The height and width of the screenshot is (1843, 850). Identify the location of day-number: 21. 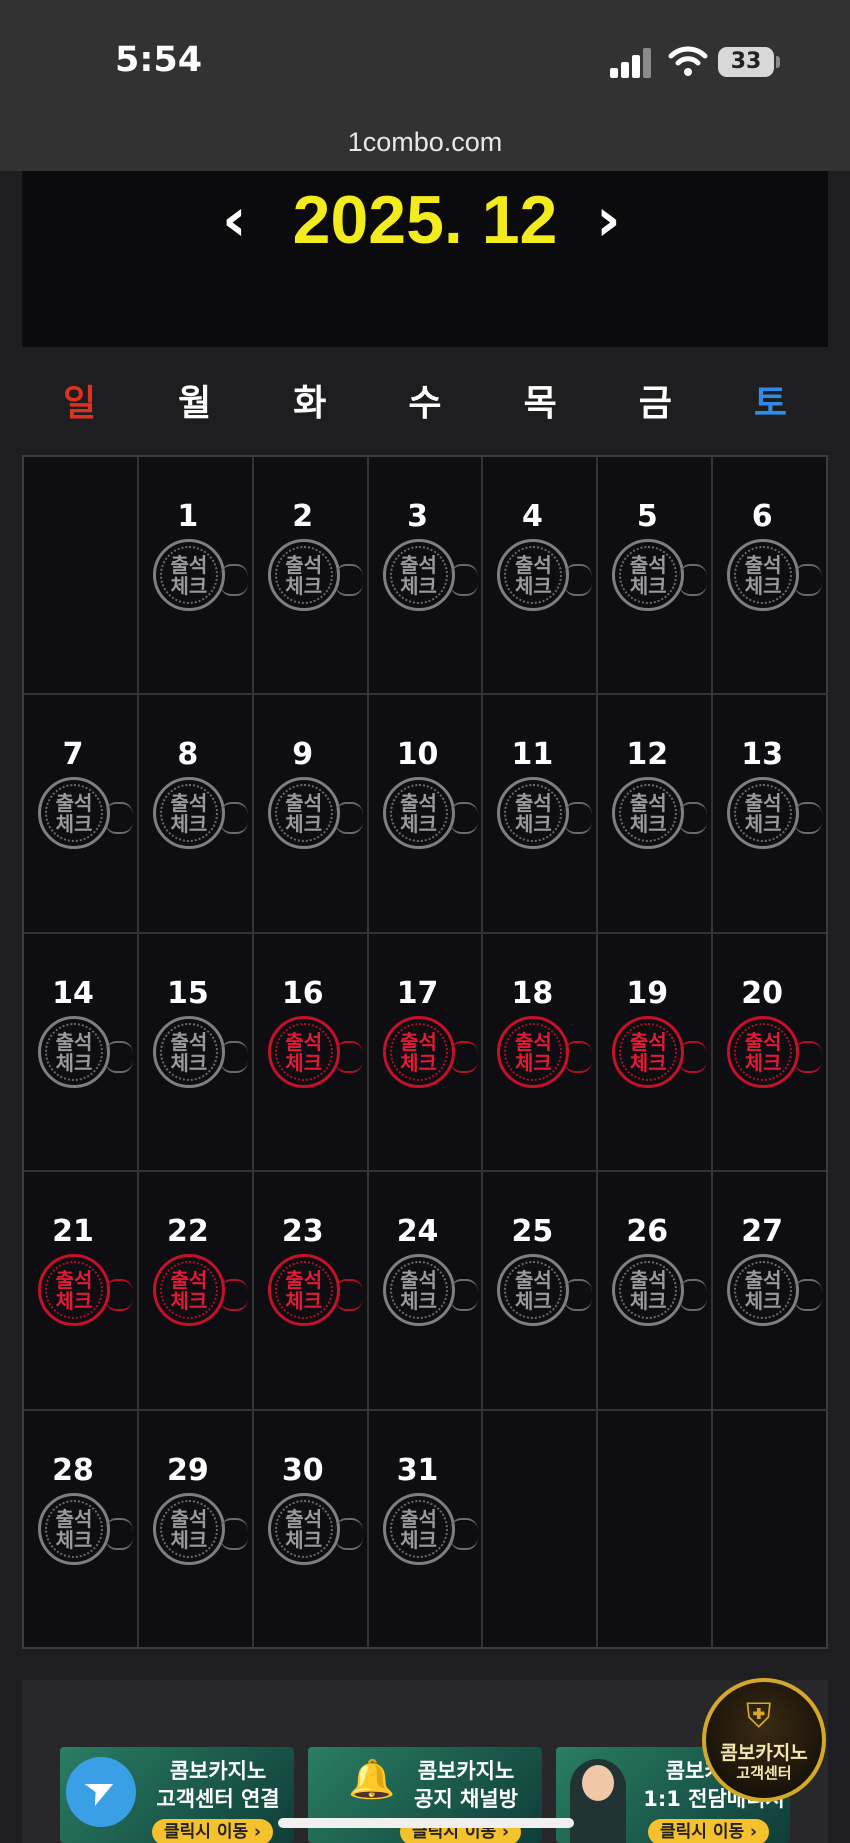
(73, 1232).